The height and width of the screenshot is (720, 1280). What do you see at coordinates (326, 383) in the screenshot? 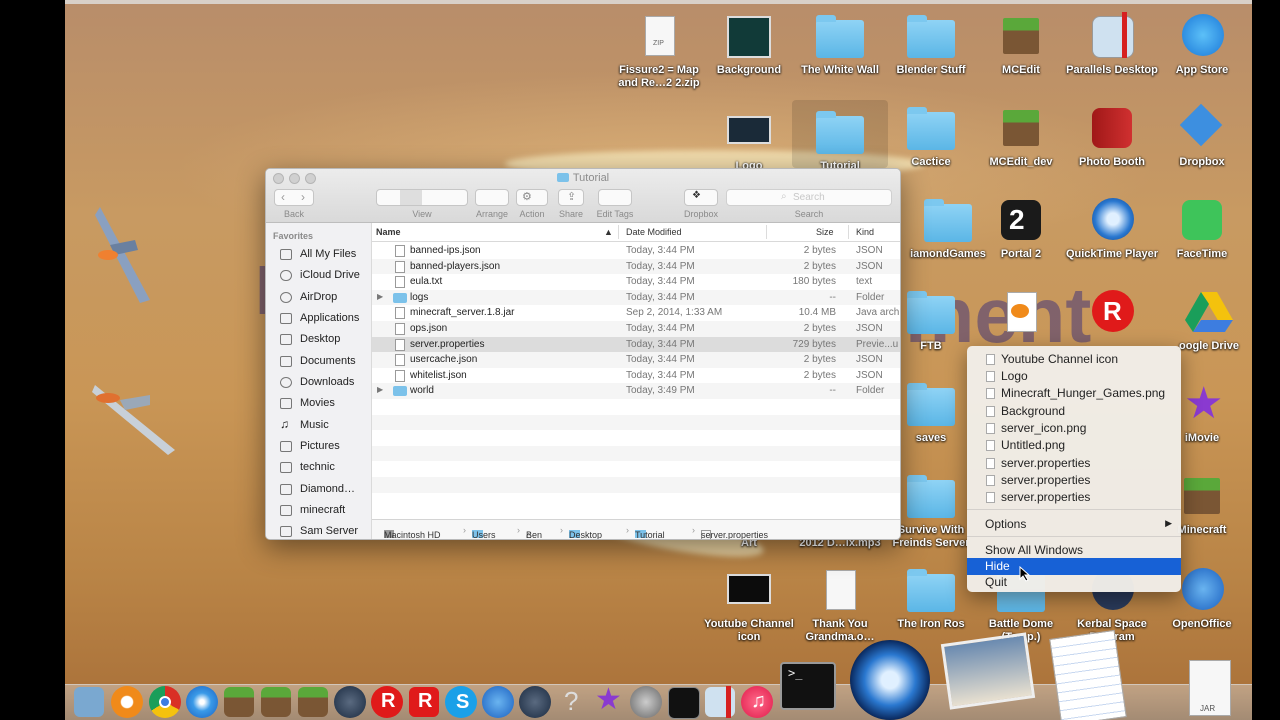
I see `sidebar-item-downloads: Downloads` at bounding box center [326, 383].